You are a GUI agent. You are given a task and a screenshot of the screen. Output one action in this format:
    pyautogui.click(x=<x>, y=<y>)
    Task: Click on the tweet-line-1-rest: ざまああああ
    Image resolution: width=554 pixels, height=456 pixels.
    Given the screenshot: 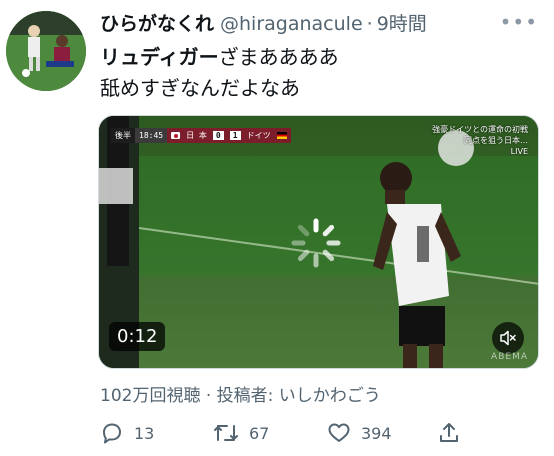 What is the action you would take?
    pyautogui.click(x=278, y=57)
    